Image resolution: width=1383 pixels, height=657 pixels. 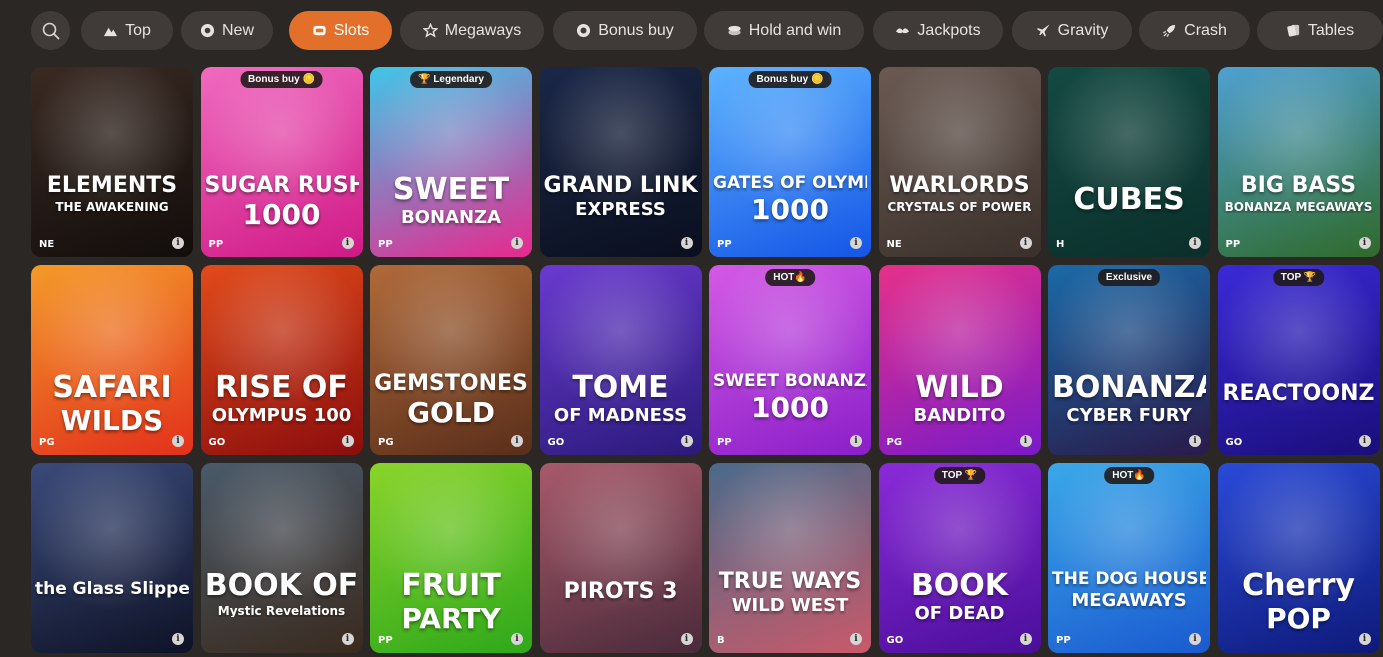 What do you see at coordinates (1298, 360) in the screenshot?
I see `game-tile: REACTOONZ TOP 🏆 GO i` at bounding box center [1298, 360].